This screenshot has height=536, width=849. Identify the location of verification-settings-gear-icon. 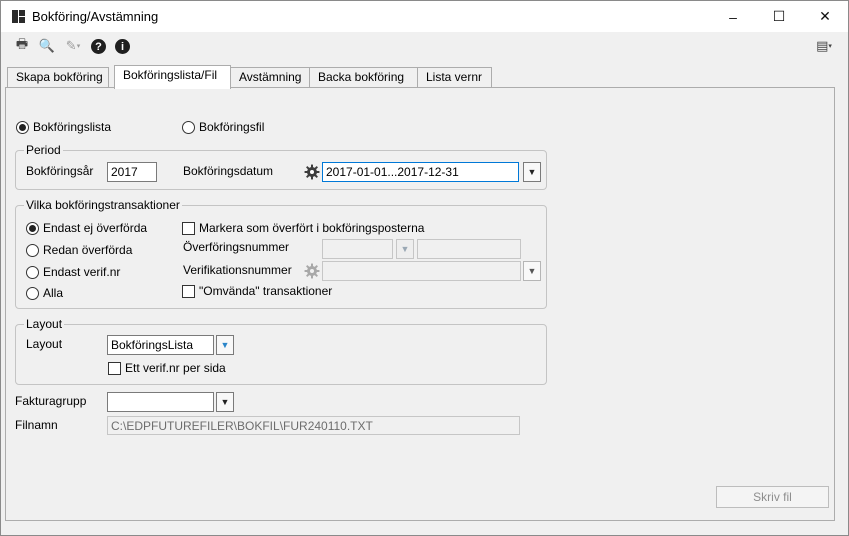
(312, 271).